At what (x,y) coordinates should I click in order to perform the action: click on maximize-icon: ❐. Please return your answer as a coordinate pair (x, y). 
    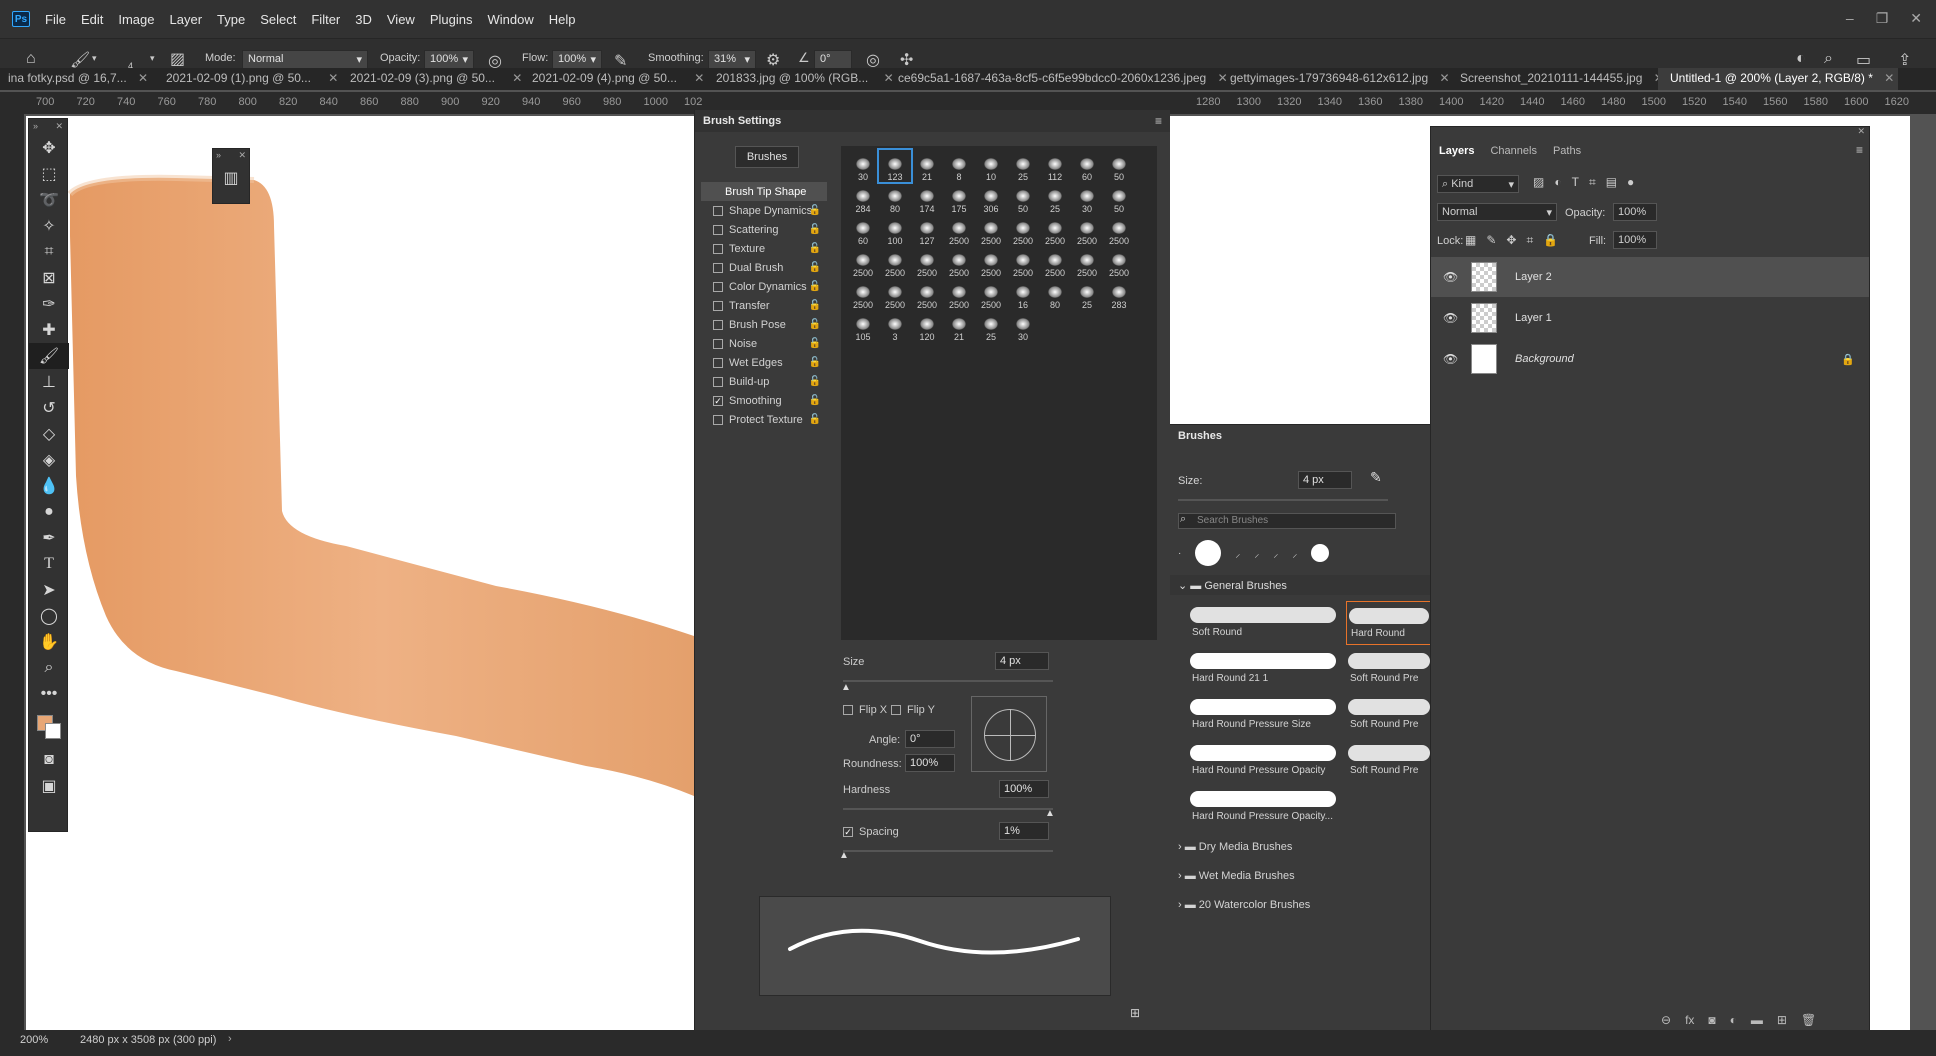
    Looking at the image, I should click on (1882, 18).